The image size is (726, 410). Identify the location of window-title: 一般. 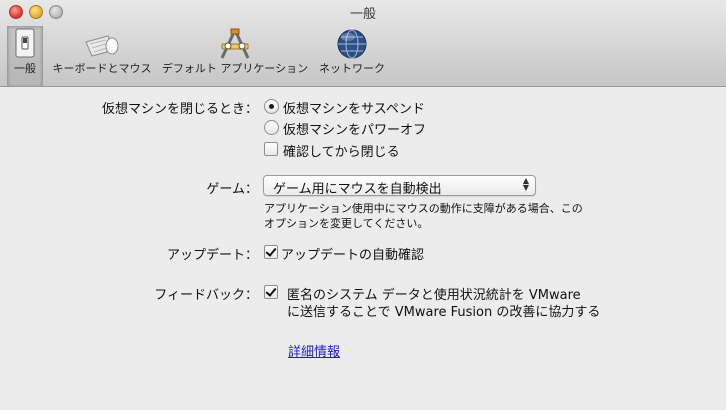
(362, 14).